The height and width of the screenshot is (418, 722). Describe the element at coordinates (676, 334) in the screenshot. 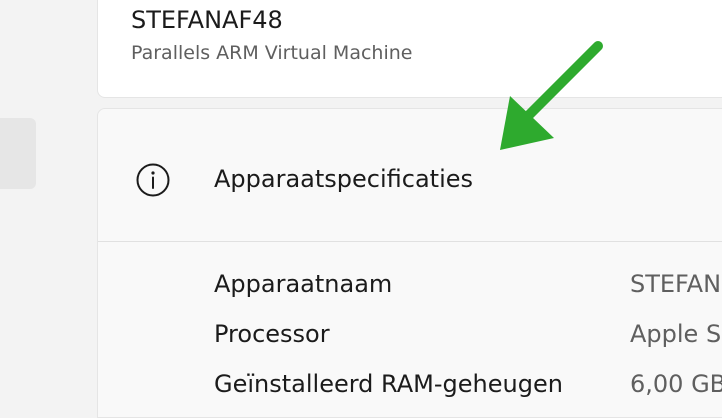

I see `spec-value: Apple S` at that location.